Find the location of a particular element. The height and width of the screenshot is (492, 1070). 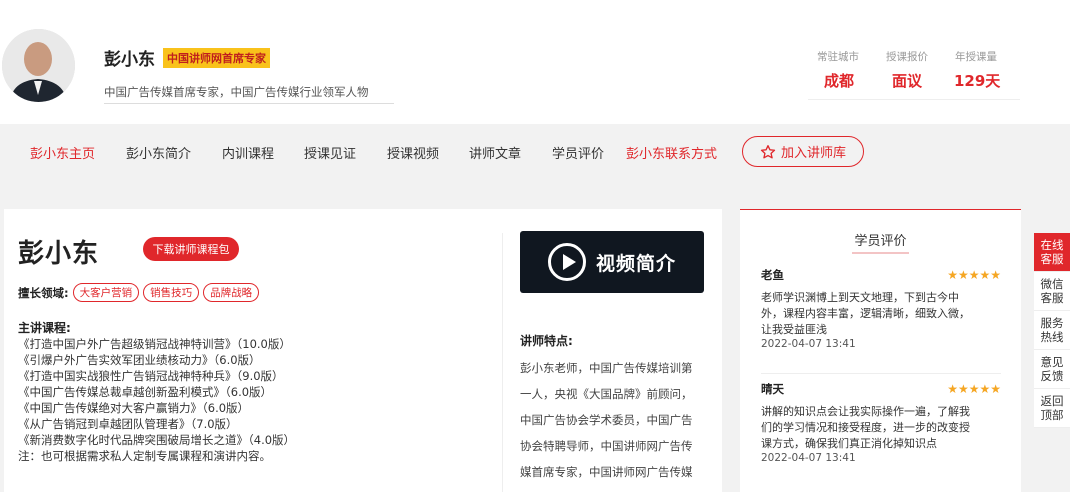

tag-key-account: 大客户营销 is located at coordinates (106, 292).